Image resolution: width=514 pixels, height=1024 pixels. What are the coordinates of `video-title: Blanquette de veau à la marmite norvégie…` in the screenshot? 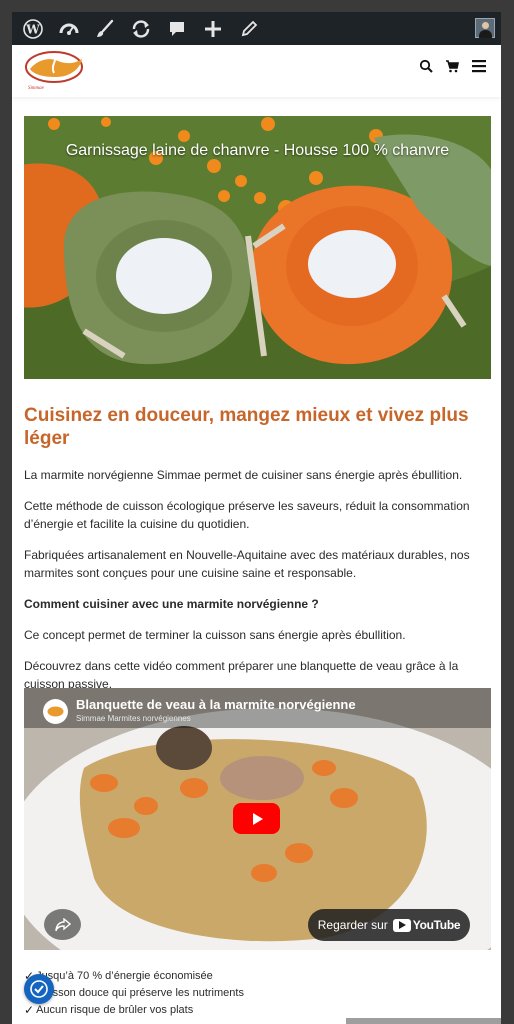 It's located at (216, 704).